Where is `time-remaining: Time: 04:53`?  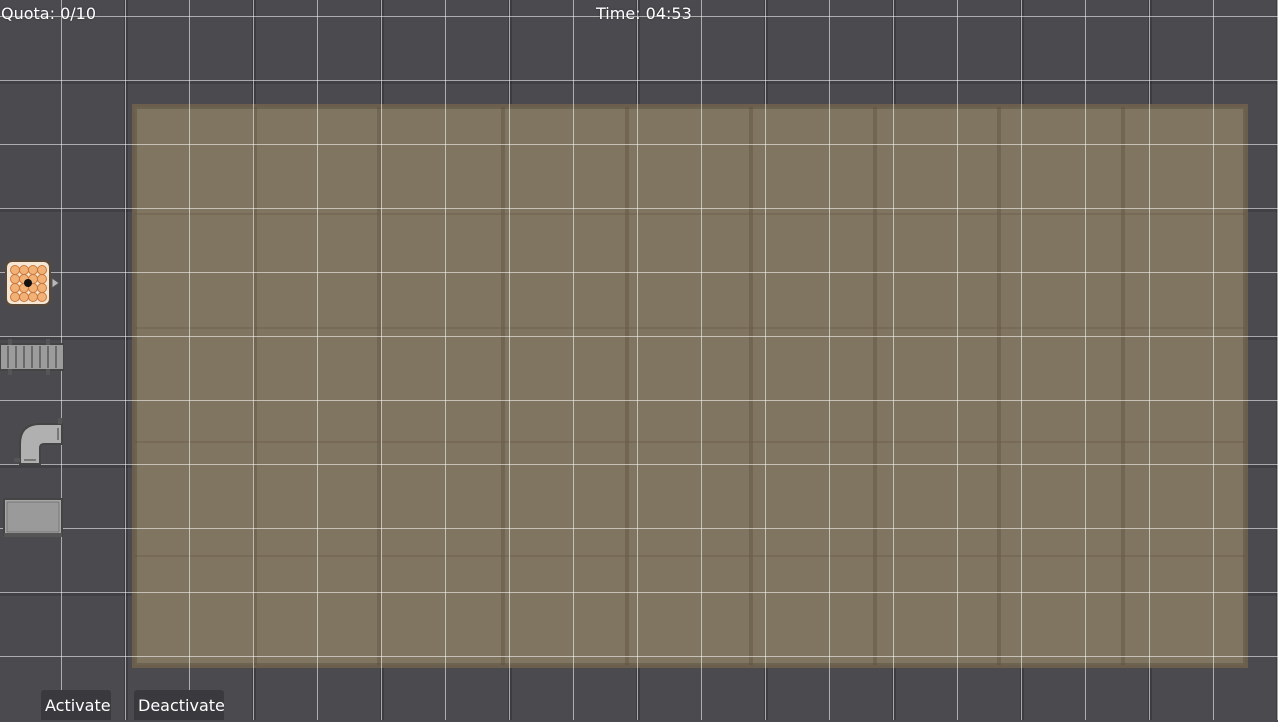 time-remaining: Time: 04:53 is located at coordinates (644, 13).